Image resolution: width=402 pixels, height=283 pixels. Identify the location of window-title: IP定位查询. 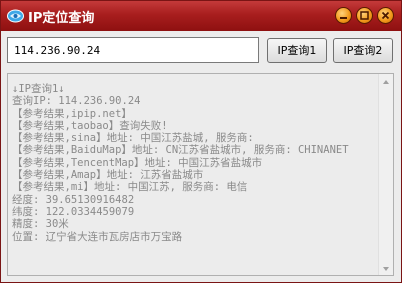
(61, 18).